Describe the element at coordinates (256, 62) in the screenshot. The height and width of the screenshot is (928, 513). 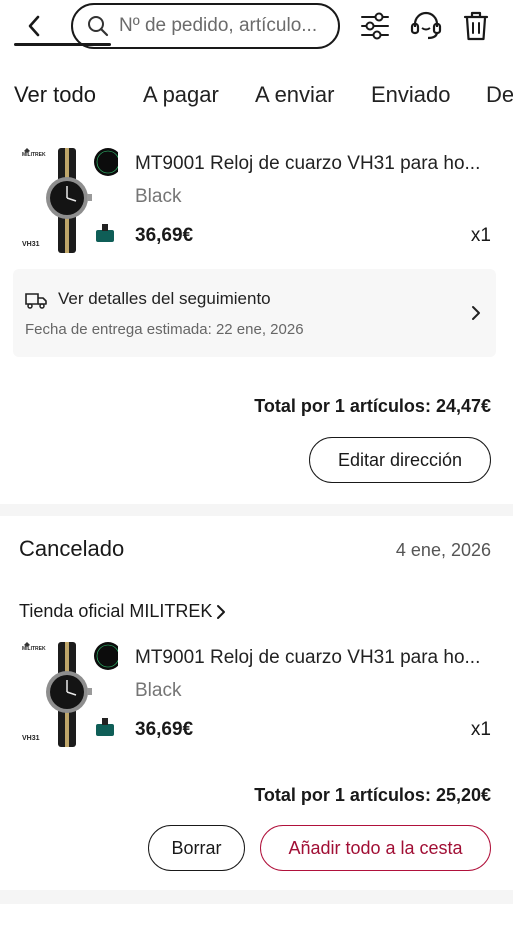
I see `header: Ver todo A pagar A enviar Enviado De` at that location.